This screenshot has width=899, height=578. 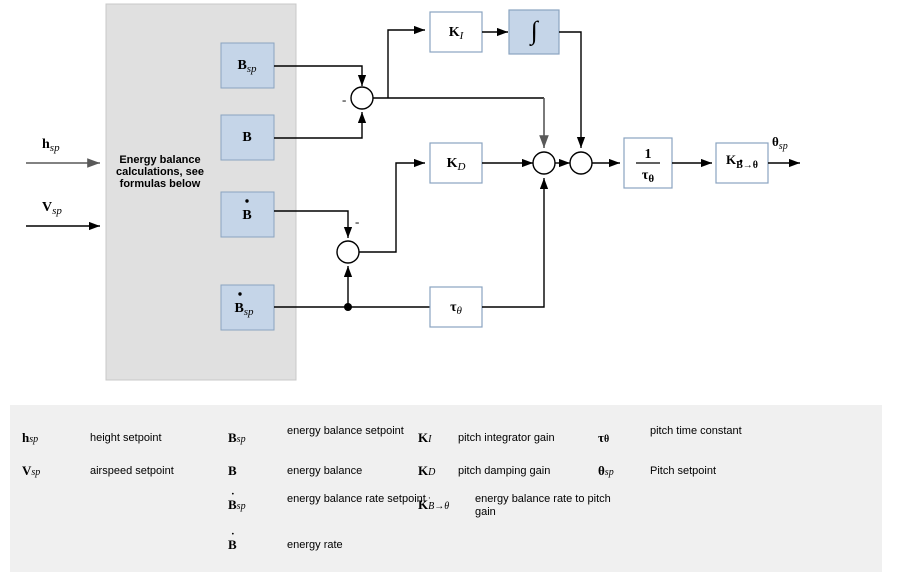 What do you see at coordinates (362, 98) in the screenshot?
I see `sum-junction-top` at bounding box center [362, 98].